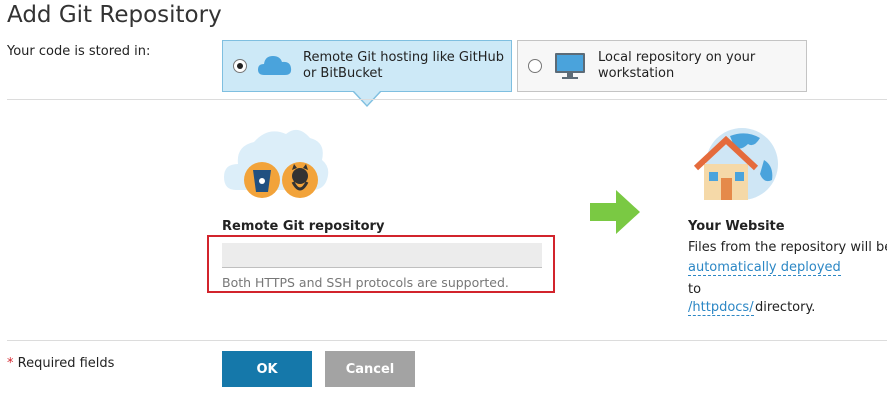  What do you see at coordinates (535, 66) in the screenshot?
I see `radio-local` at bounding box center [535, 66].